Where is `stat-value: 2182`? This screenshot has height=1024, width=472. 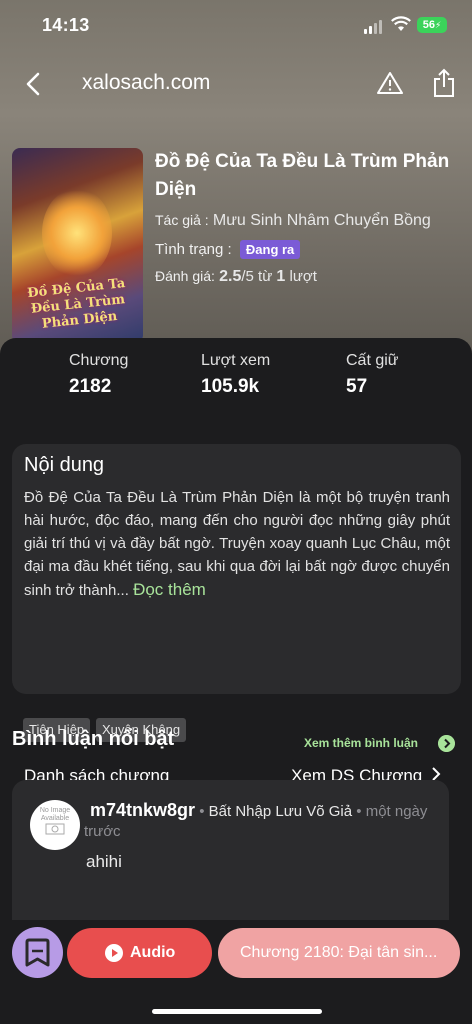 stat-value: 2182 is located at coordinates (90, 386).